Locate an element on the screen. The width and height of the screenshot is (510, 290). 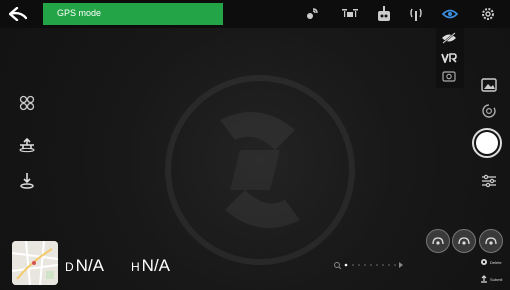
shutter-button is located at coordinates (487, 143).